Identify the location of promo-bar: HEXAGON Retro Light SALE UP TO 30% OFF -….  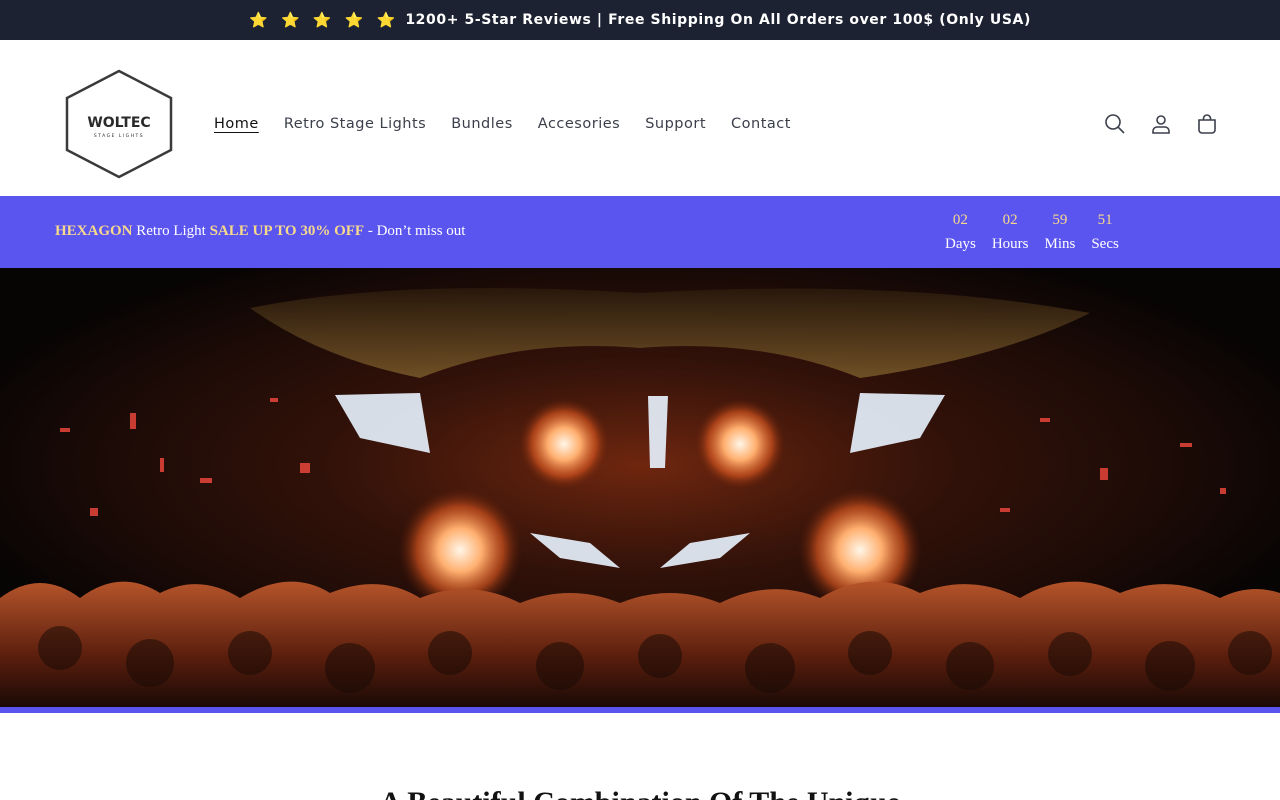
(640, 232).